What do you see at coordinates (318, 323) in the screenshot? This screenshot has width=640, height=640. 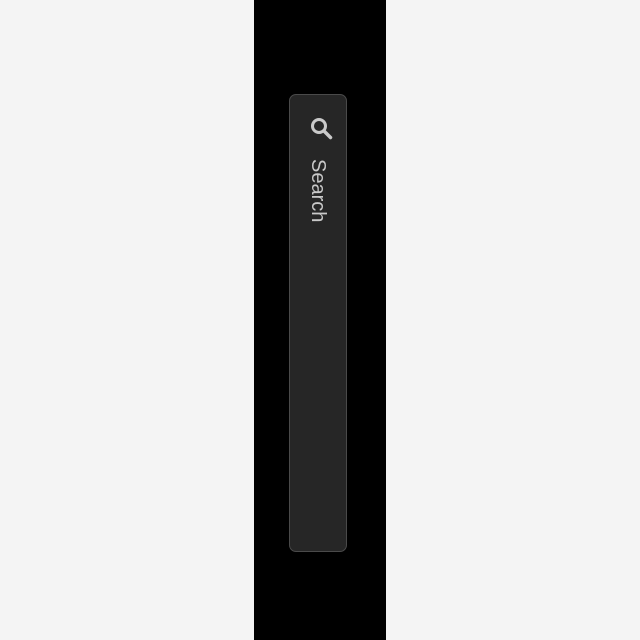 I see `search-field: Search` at bounding box center [318, 323].